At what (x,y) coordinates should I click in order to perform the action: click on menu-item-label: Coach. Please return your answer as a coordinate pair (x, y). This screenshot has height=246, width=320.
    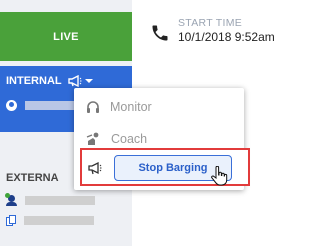
    Looking at the image, I should click on (129, 139).